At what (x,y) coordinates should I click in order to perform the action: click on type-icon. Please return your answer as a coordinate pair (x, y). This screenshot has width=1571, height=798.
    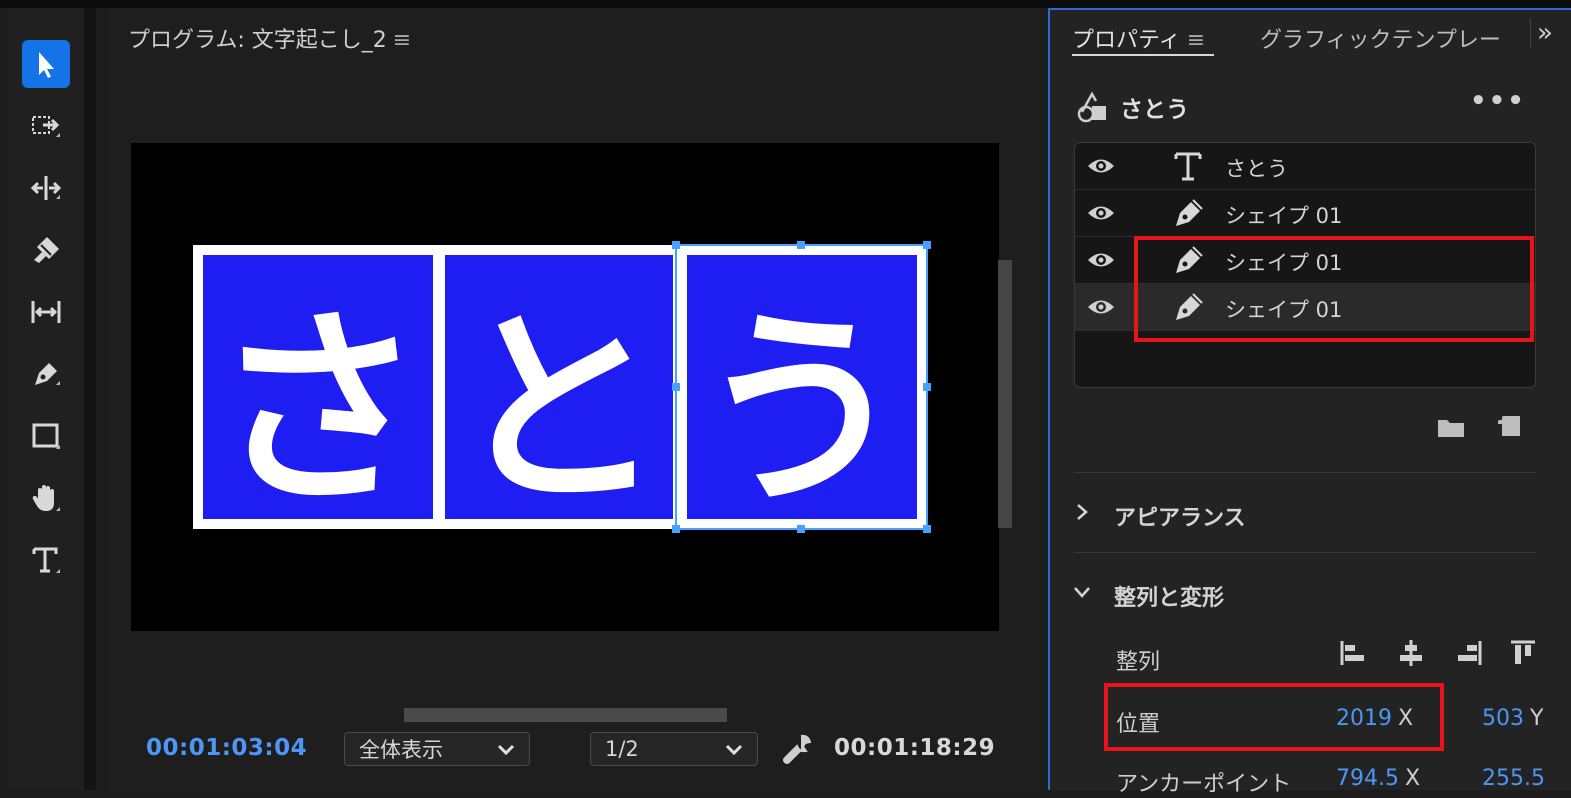
    Looking at the image, I should click on (46, 560).